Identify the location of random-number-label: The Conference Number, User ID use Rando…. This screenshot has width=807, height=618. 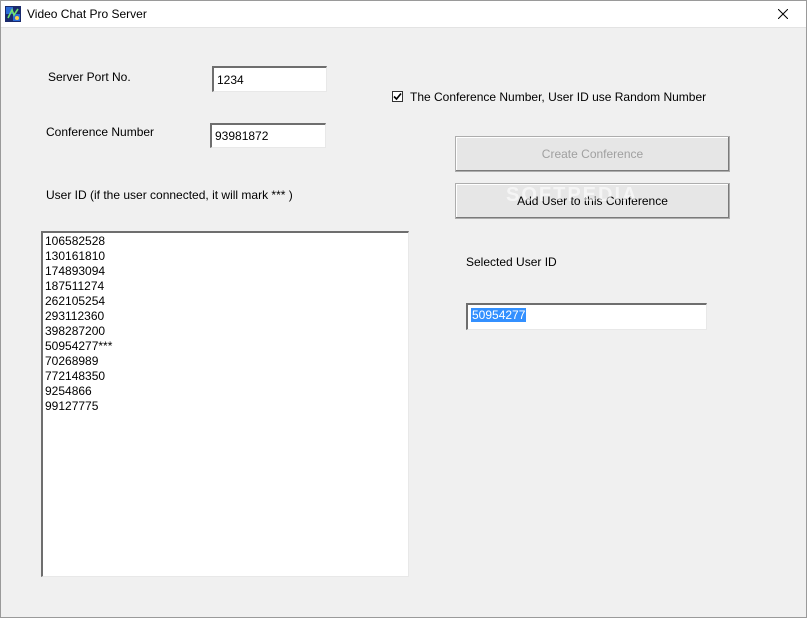
(558, 97).